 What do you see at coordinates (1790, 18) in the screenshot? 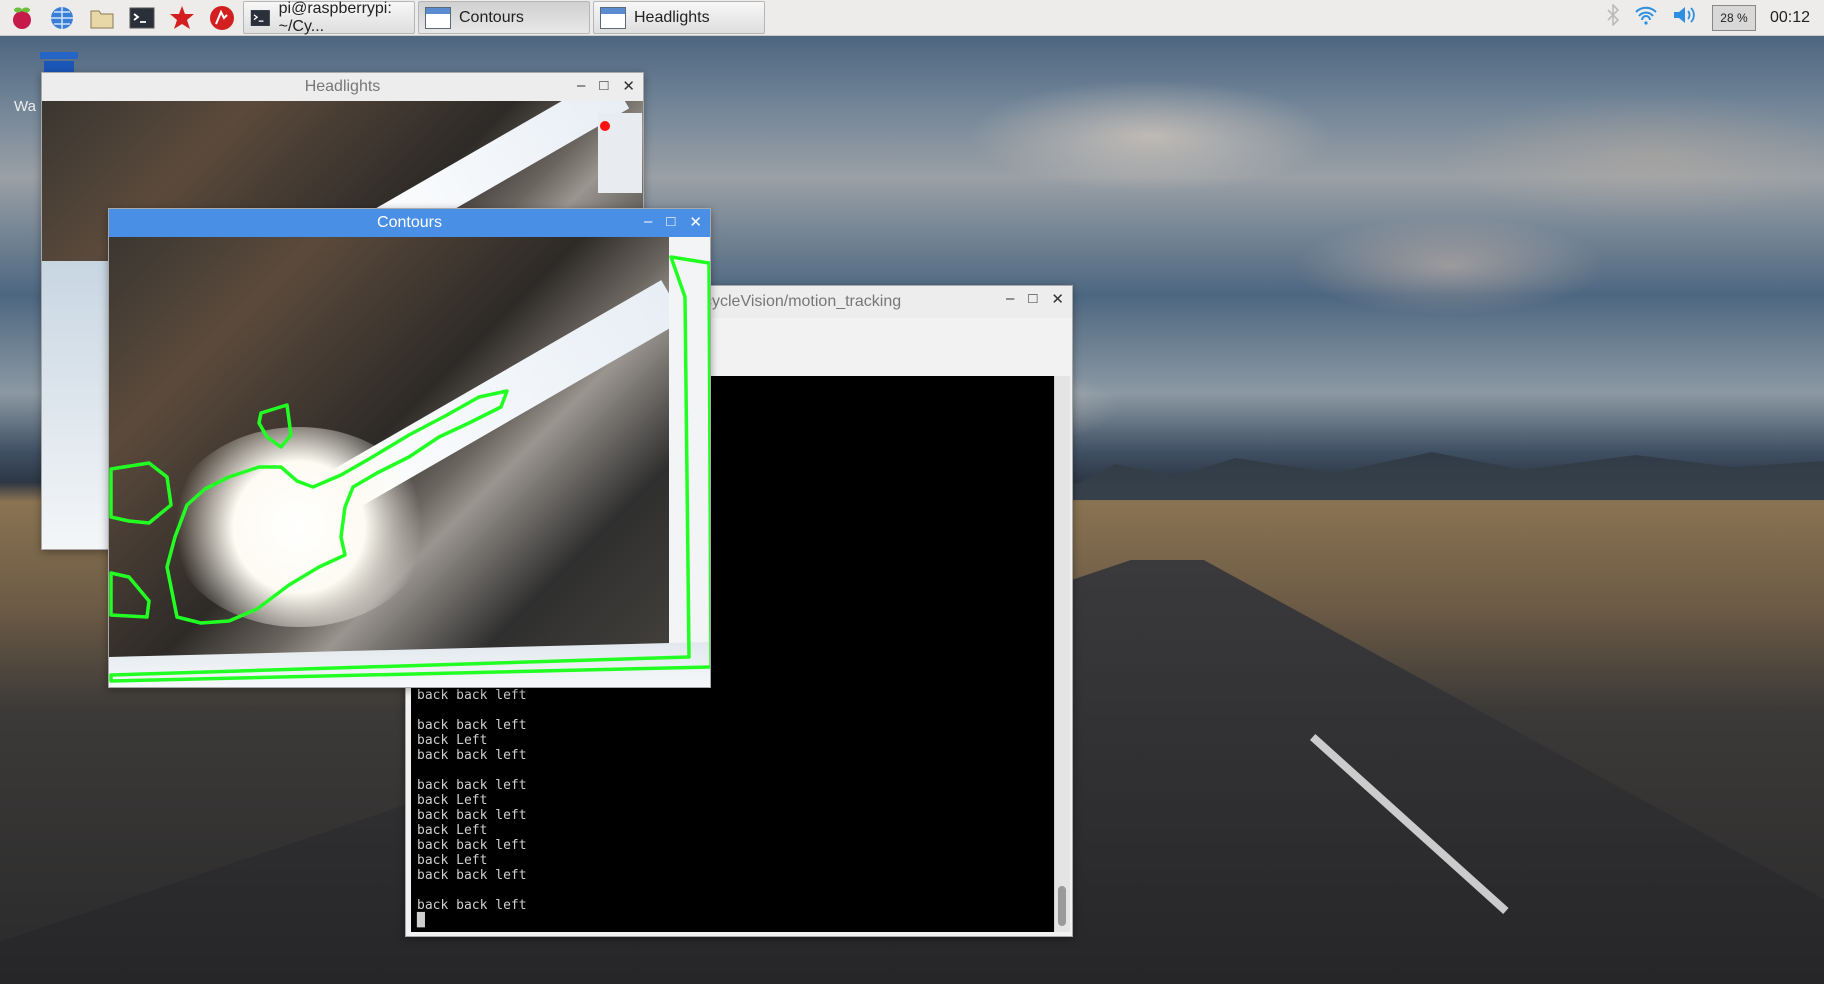
I see `clock: 00:12` at bounding box center [1790, 18].